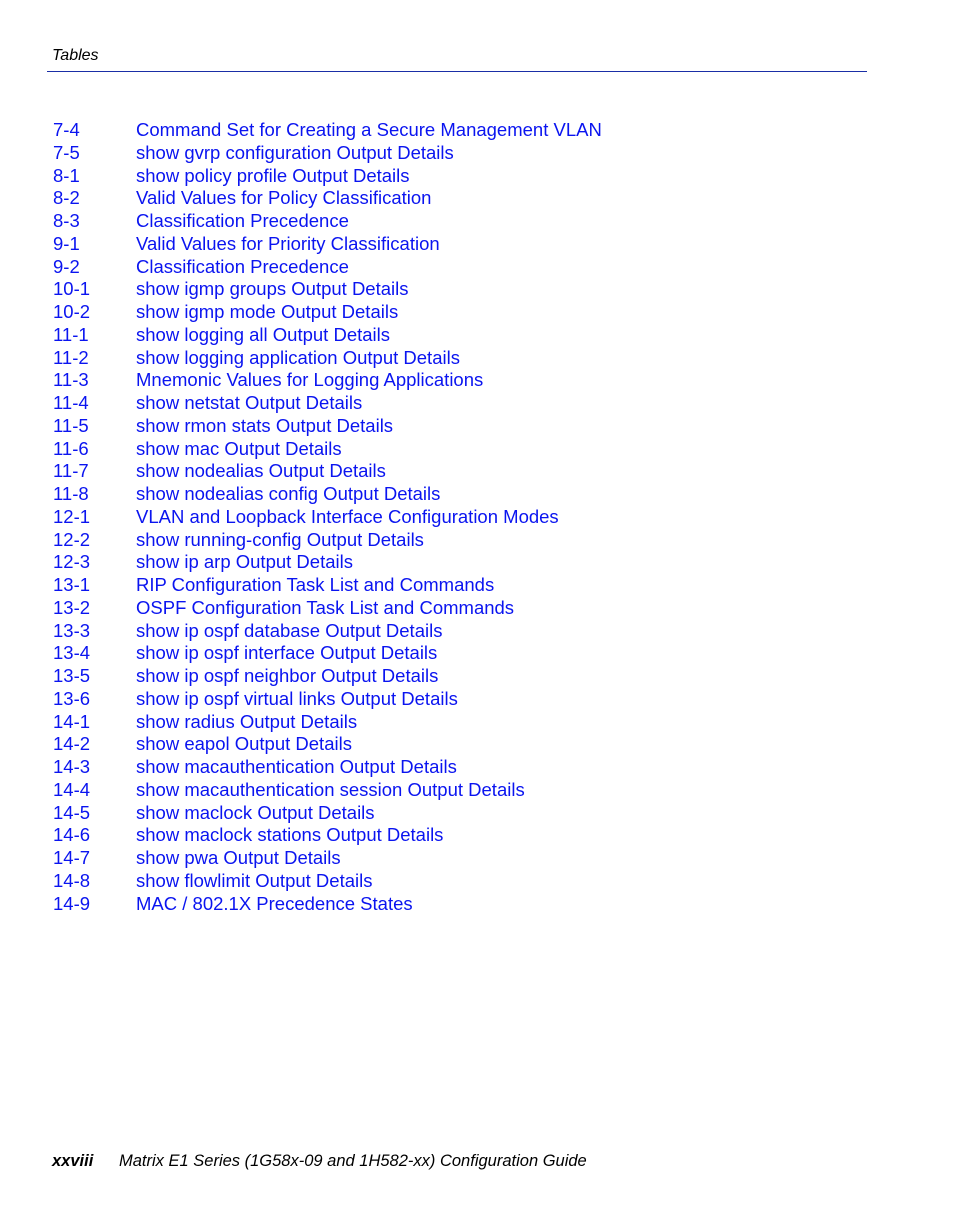 Image resolution: width=954 pixels, height=1227 pixels. I want to click on toc-entry-link: 14-5 show maclock Output Details, so click(327, 813).